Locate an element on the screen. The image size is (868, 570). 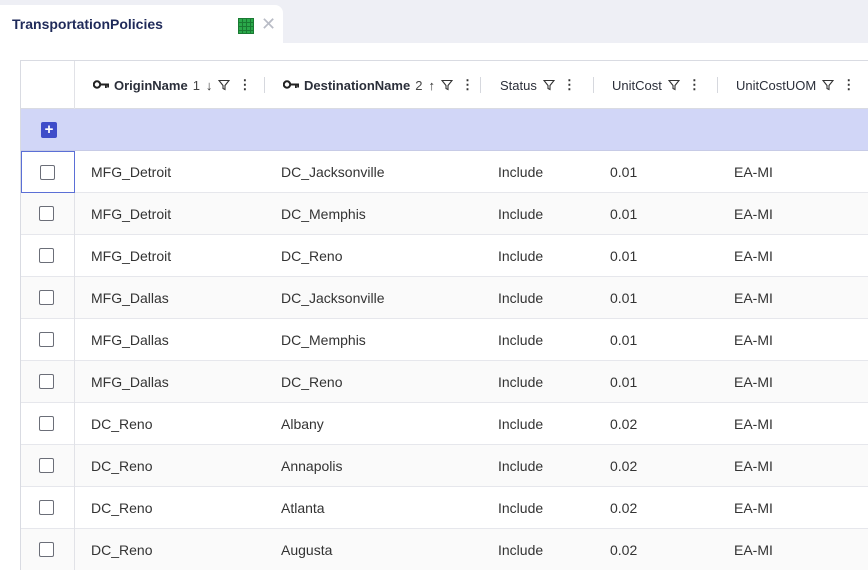
row-select-cell is located at coordinates (48, 549).